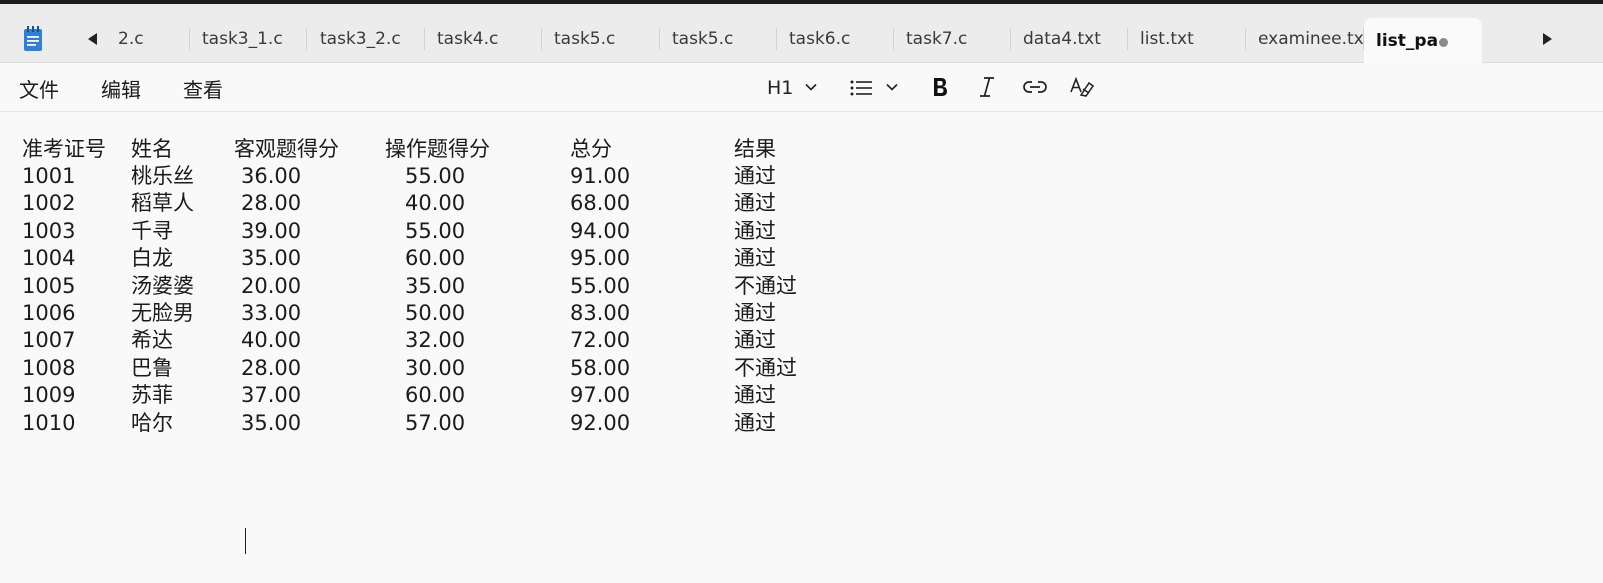 The image size is (1603, 583). I want to click on header-result: 结果, so click(755, 149).